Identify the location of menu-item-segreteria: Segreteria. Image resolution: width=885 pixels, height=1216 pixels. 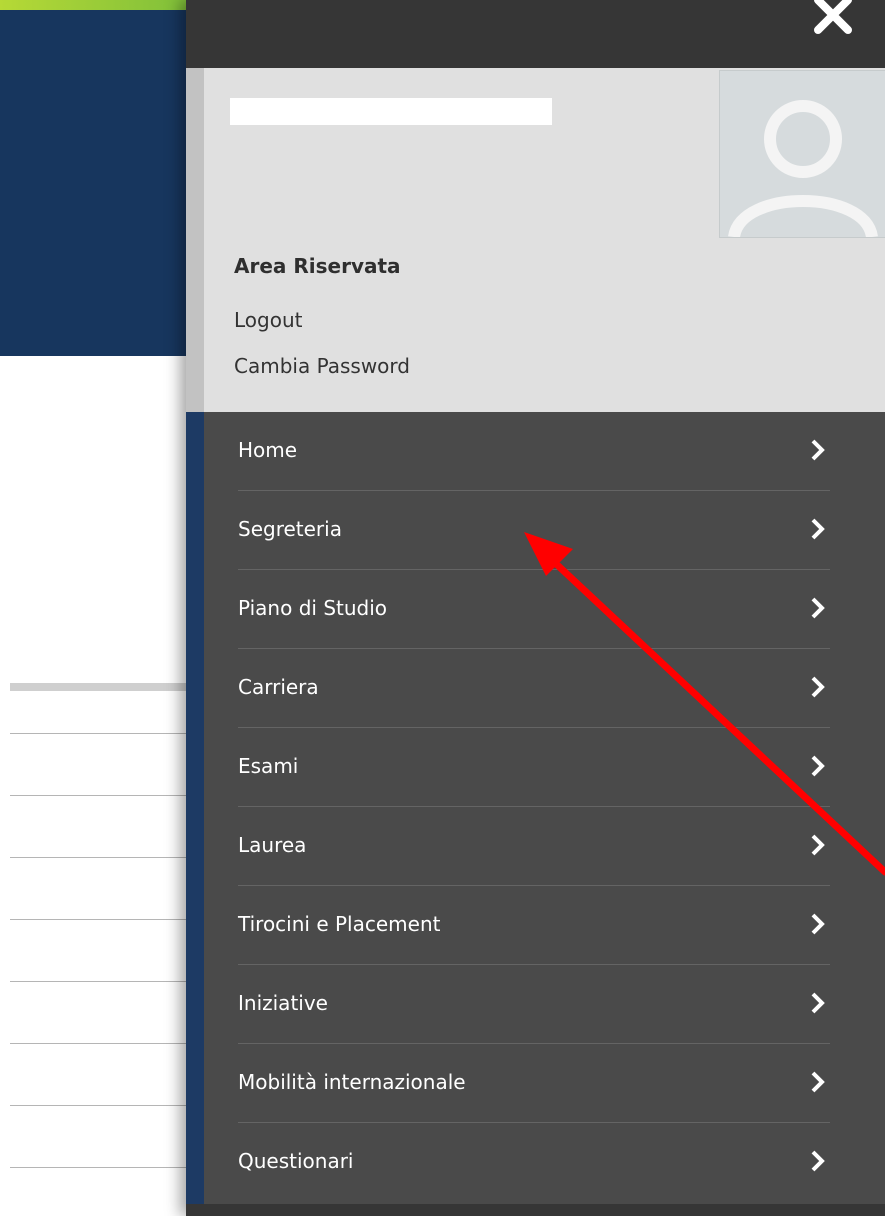
(534, 530).